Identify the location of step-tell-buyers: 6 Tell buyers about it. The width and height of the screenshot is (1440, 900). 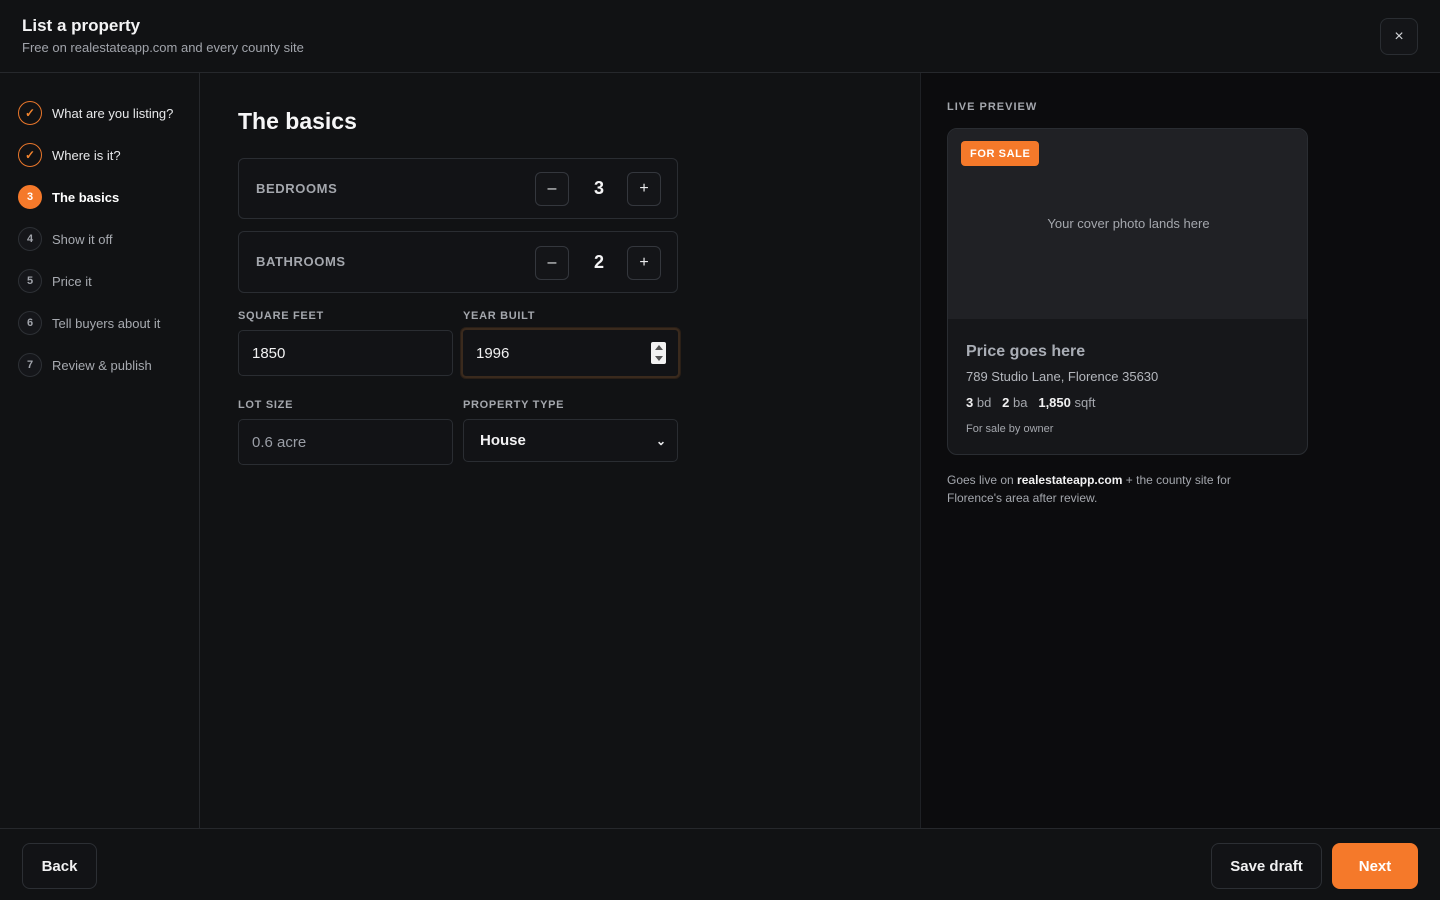
(89, 323).